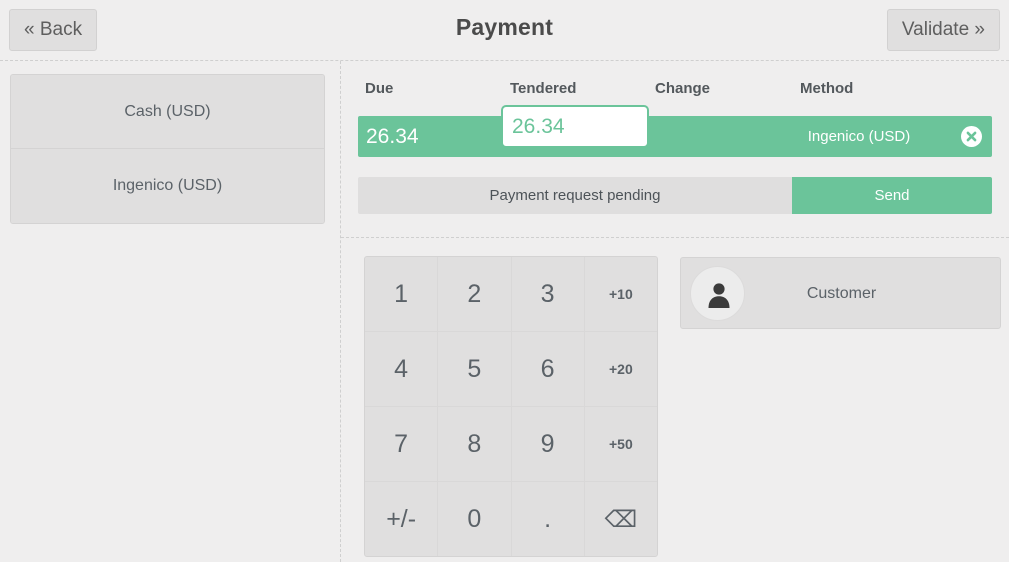  Describe the element at coordinates (892, 195) in the screenshot. I see `send-payment-request-button: Send` at that location.